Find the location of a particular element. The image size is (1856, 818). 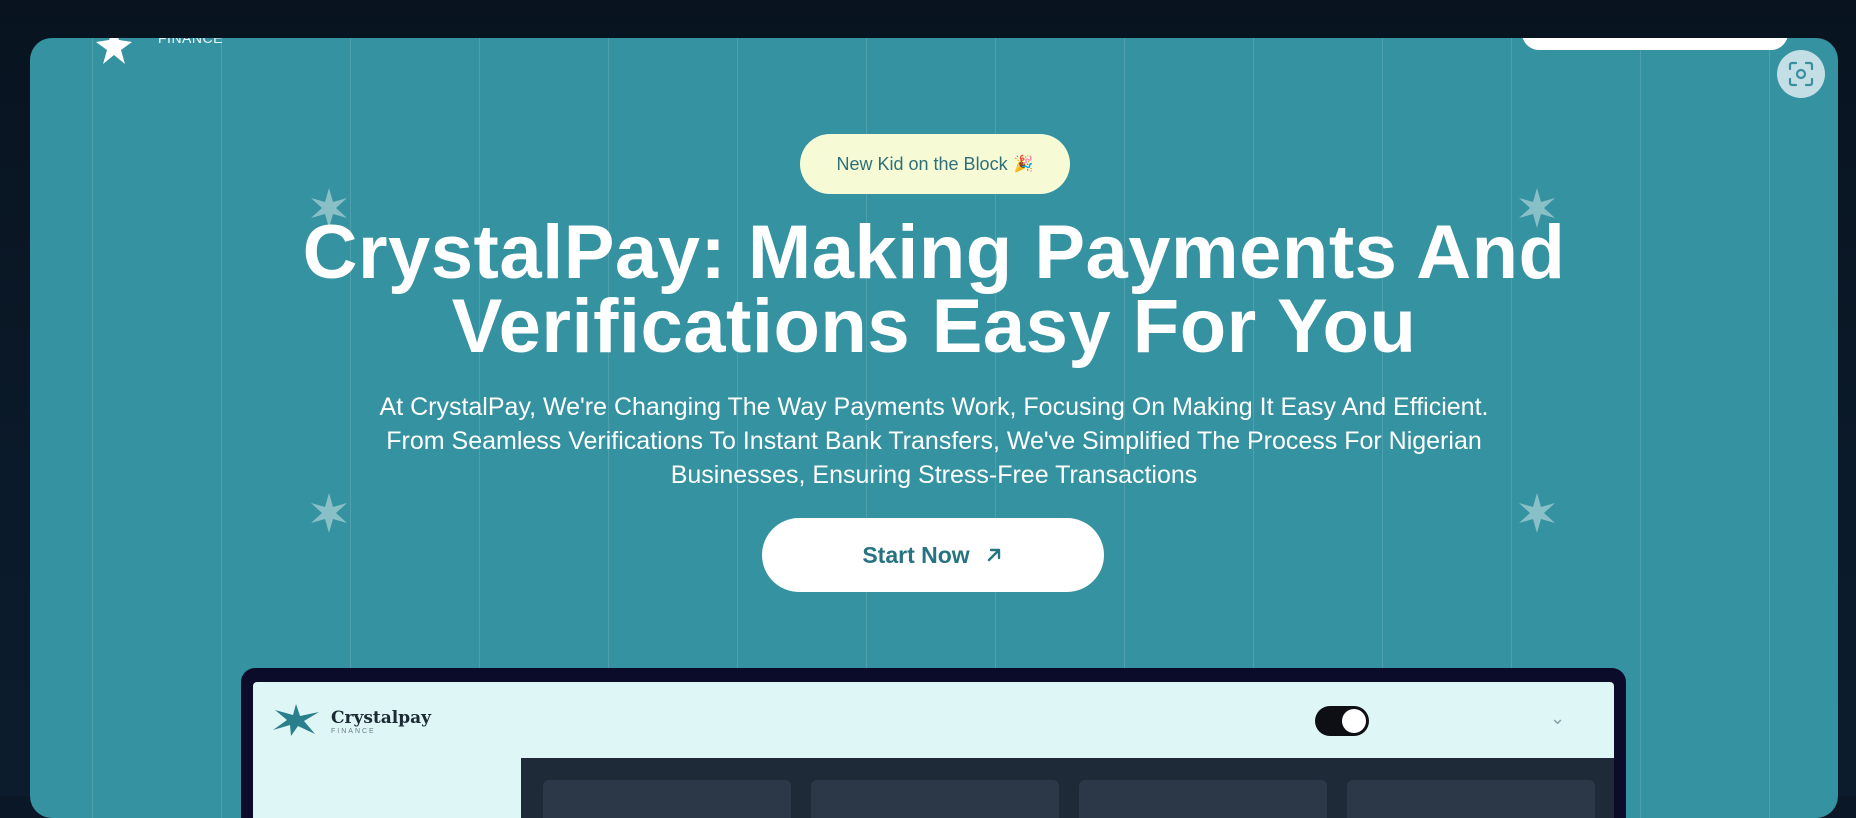

preview-content-area is located at coordinates (1067, 788).